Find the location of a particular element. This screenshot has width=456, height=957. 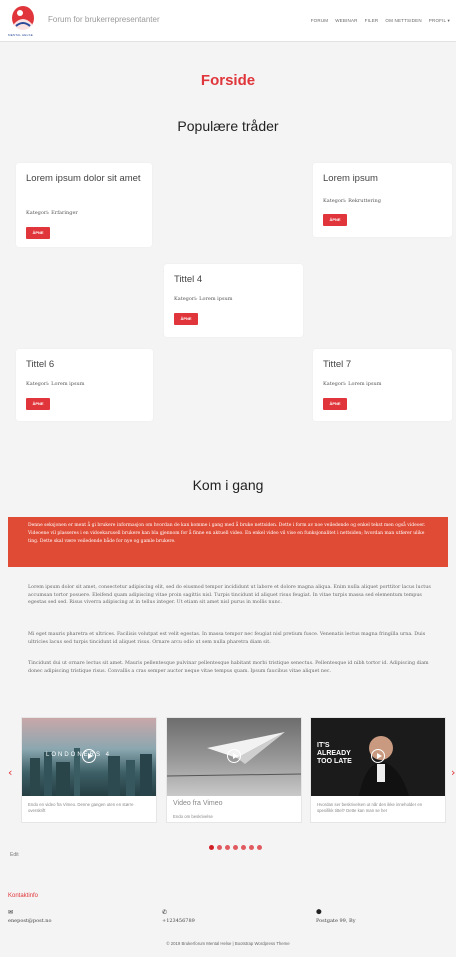

nav-om-nettsiden: OM NETTSIDEN is located at coordinates (403, 21).